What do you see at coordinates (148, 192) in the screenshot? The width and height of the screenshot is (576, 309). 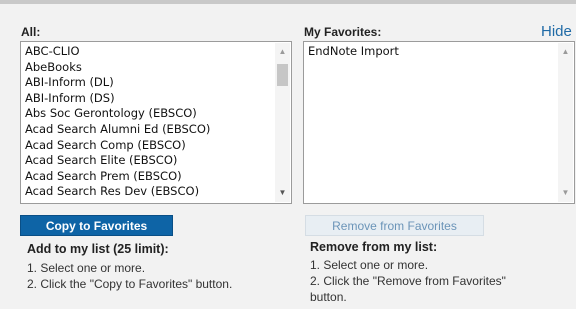 I see `list-item: Acad Search Res Dev (EBSCO)` at bounding box center [148, 192].